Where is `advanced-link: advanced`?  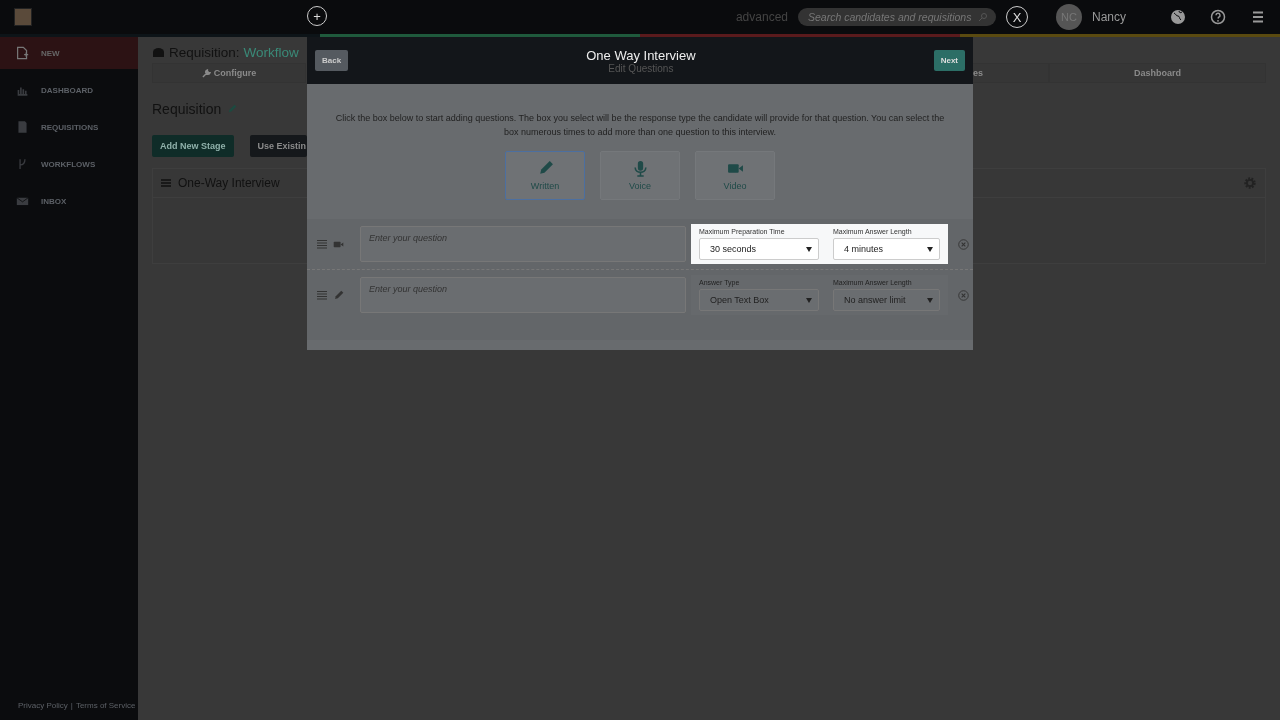 advanced-link: advanced is located at coordinates (761, 17).